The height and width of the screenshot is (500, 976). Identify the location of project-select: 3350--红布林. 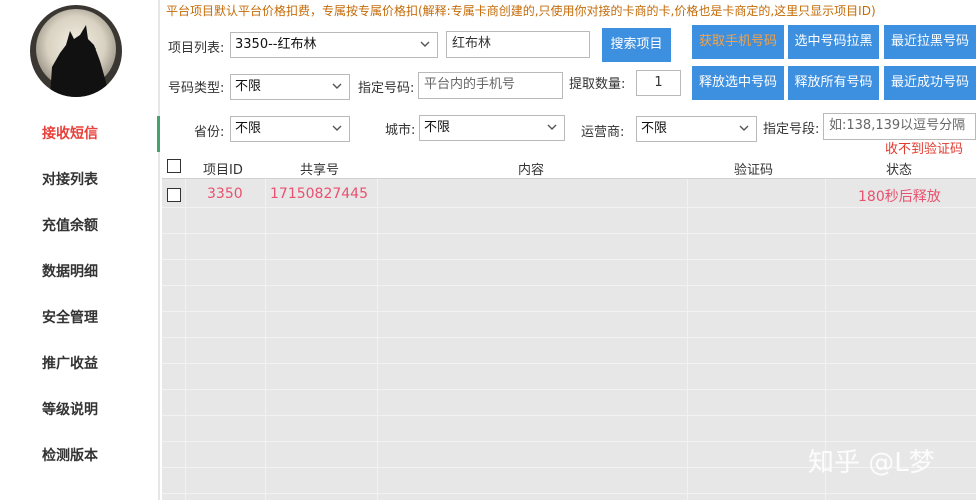
(334, 45).